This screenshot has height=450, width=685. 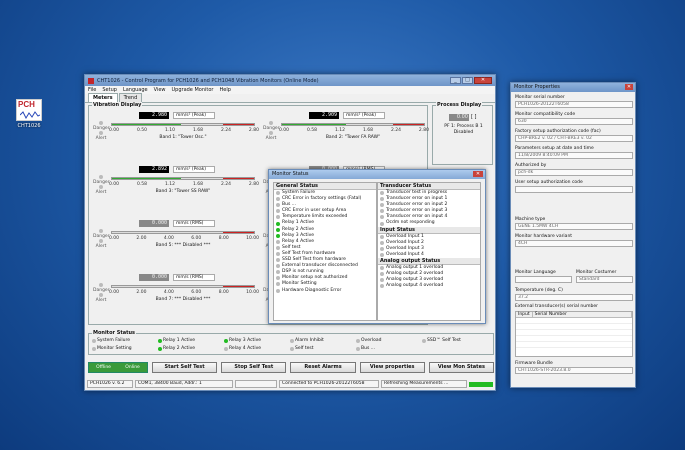 I want to click on status-version: PCH1026 v. 6.2, so click(x=110, y=384).